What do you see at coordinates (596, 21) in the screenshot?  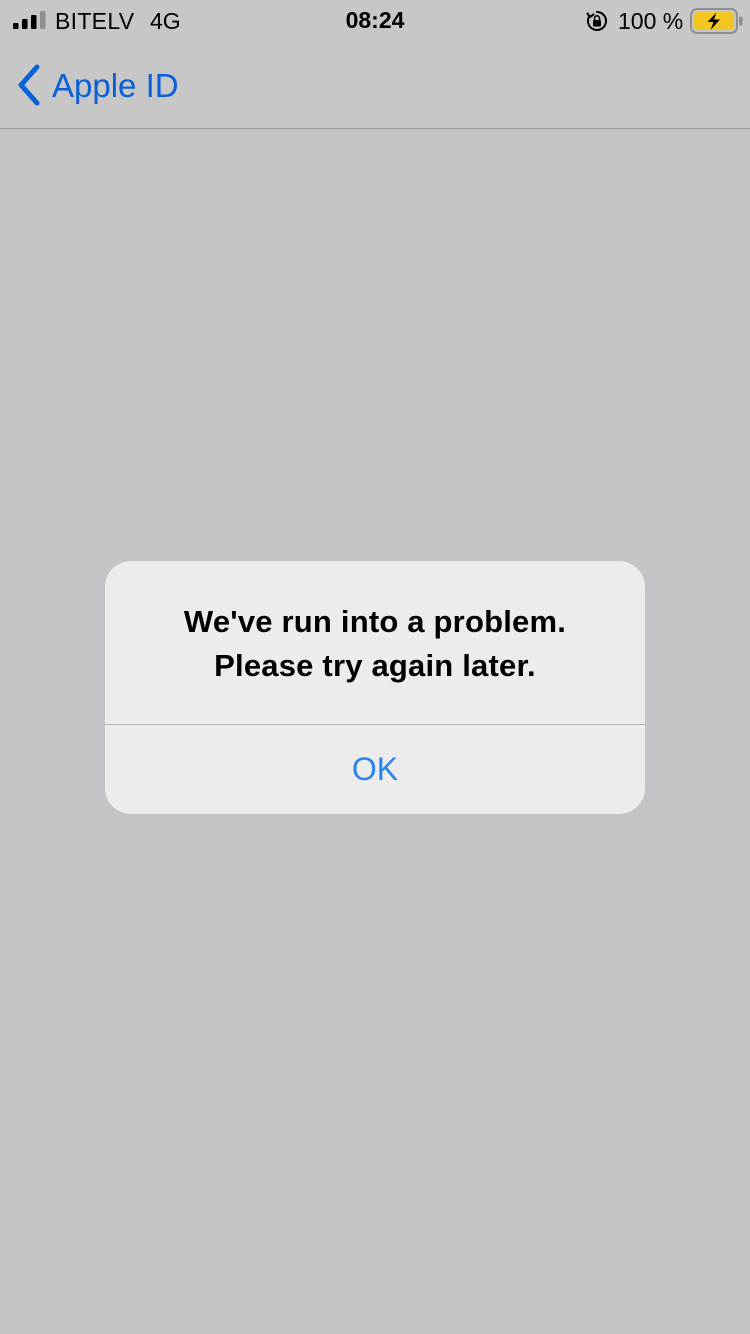 I see `orientation-lock-icon` at bounding box center [596, 21].